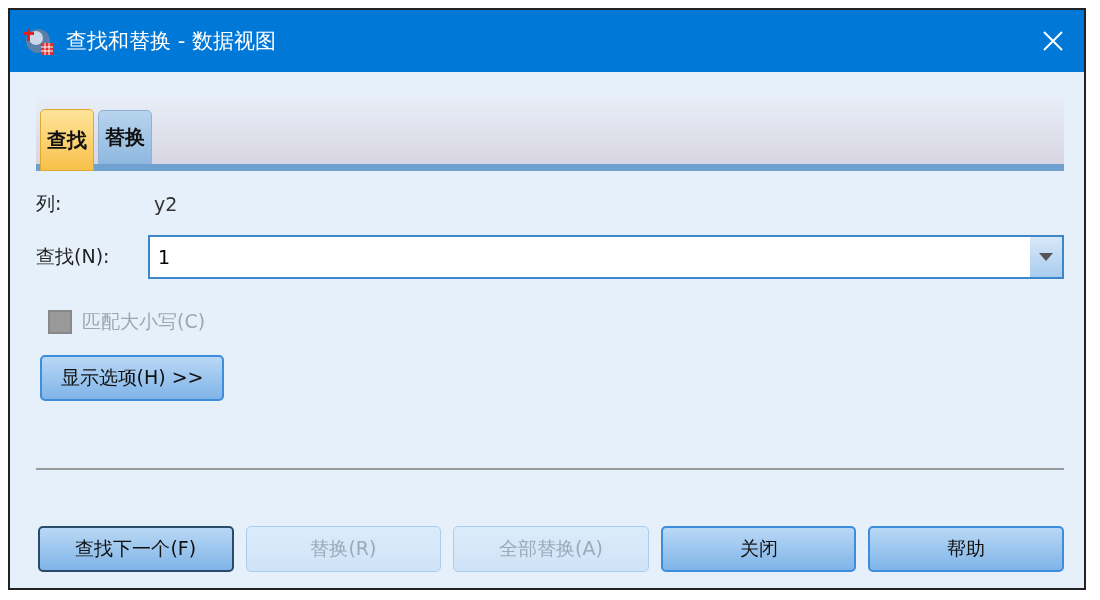  I want to click on dialog-button: 查找下一个(F), so click(136, 549).